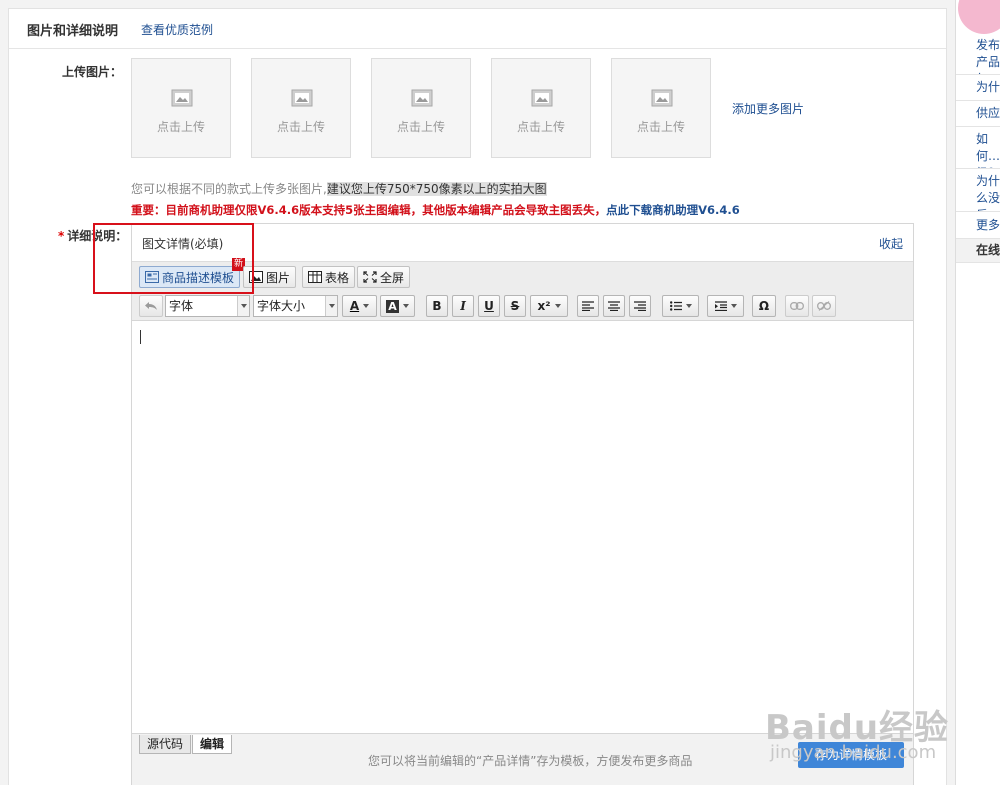 The width and height of the screenshot is (1000, 785). Describe the element at coordinates (673, 210) in the screenshot. I see `download-assistant-link: 点此下载商机助理V6.4.6` at that location.